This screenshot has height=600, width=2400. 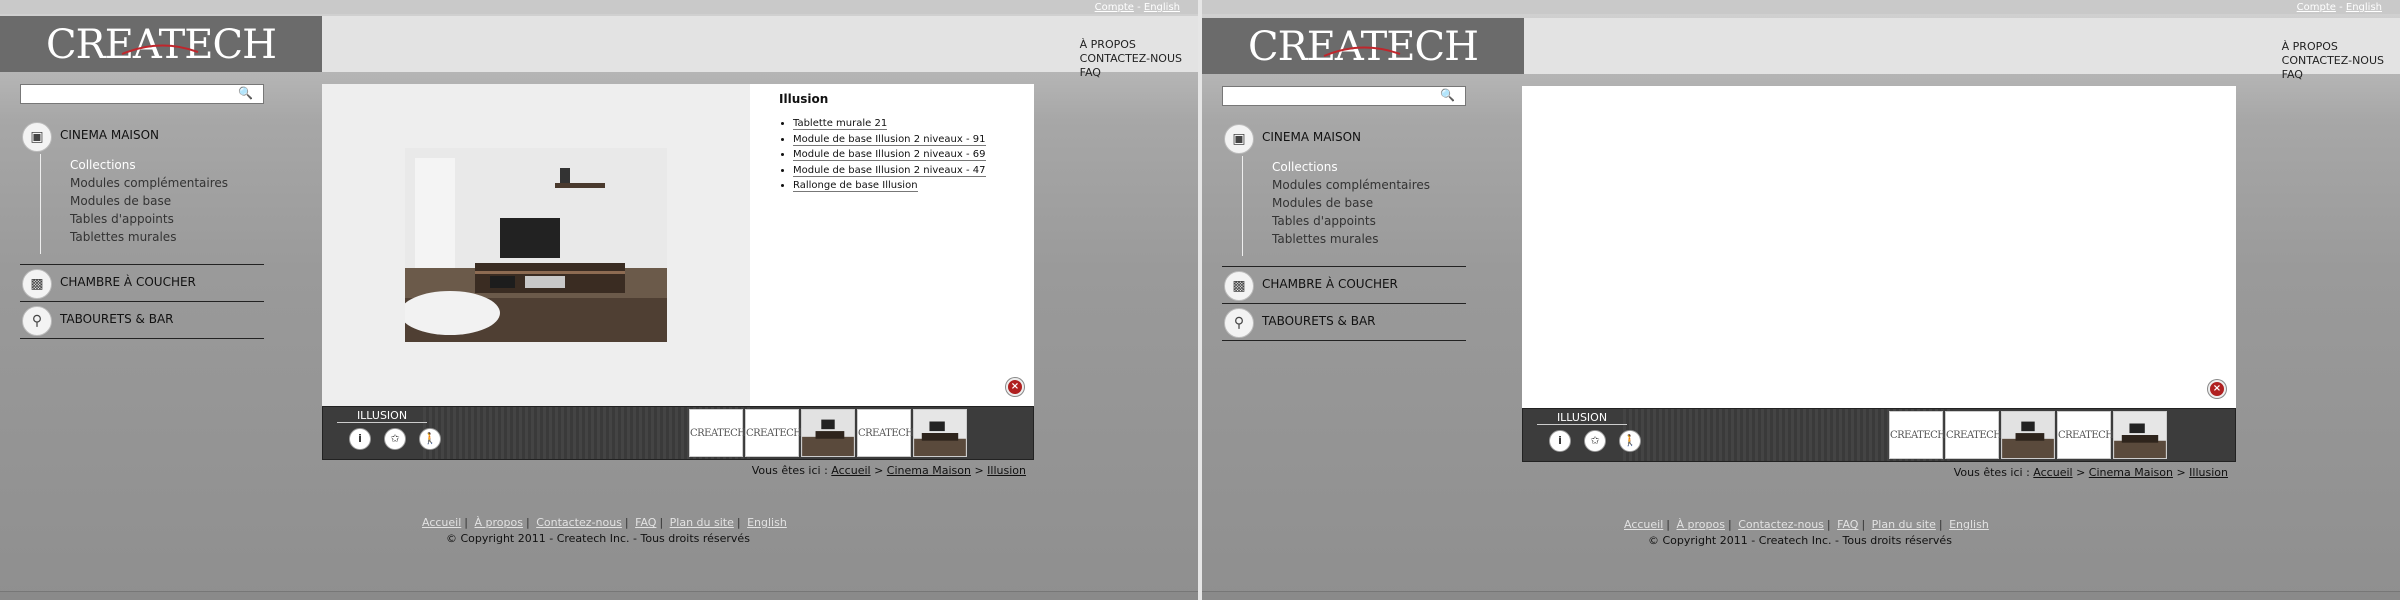 I want to click on product-item-link: Module de base Illusion 2 niveaux - 69, so click(x=889, y=155).